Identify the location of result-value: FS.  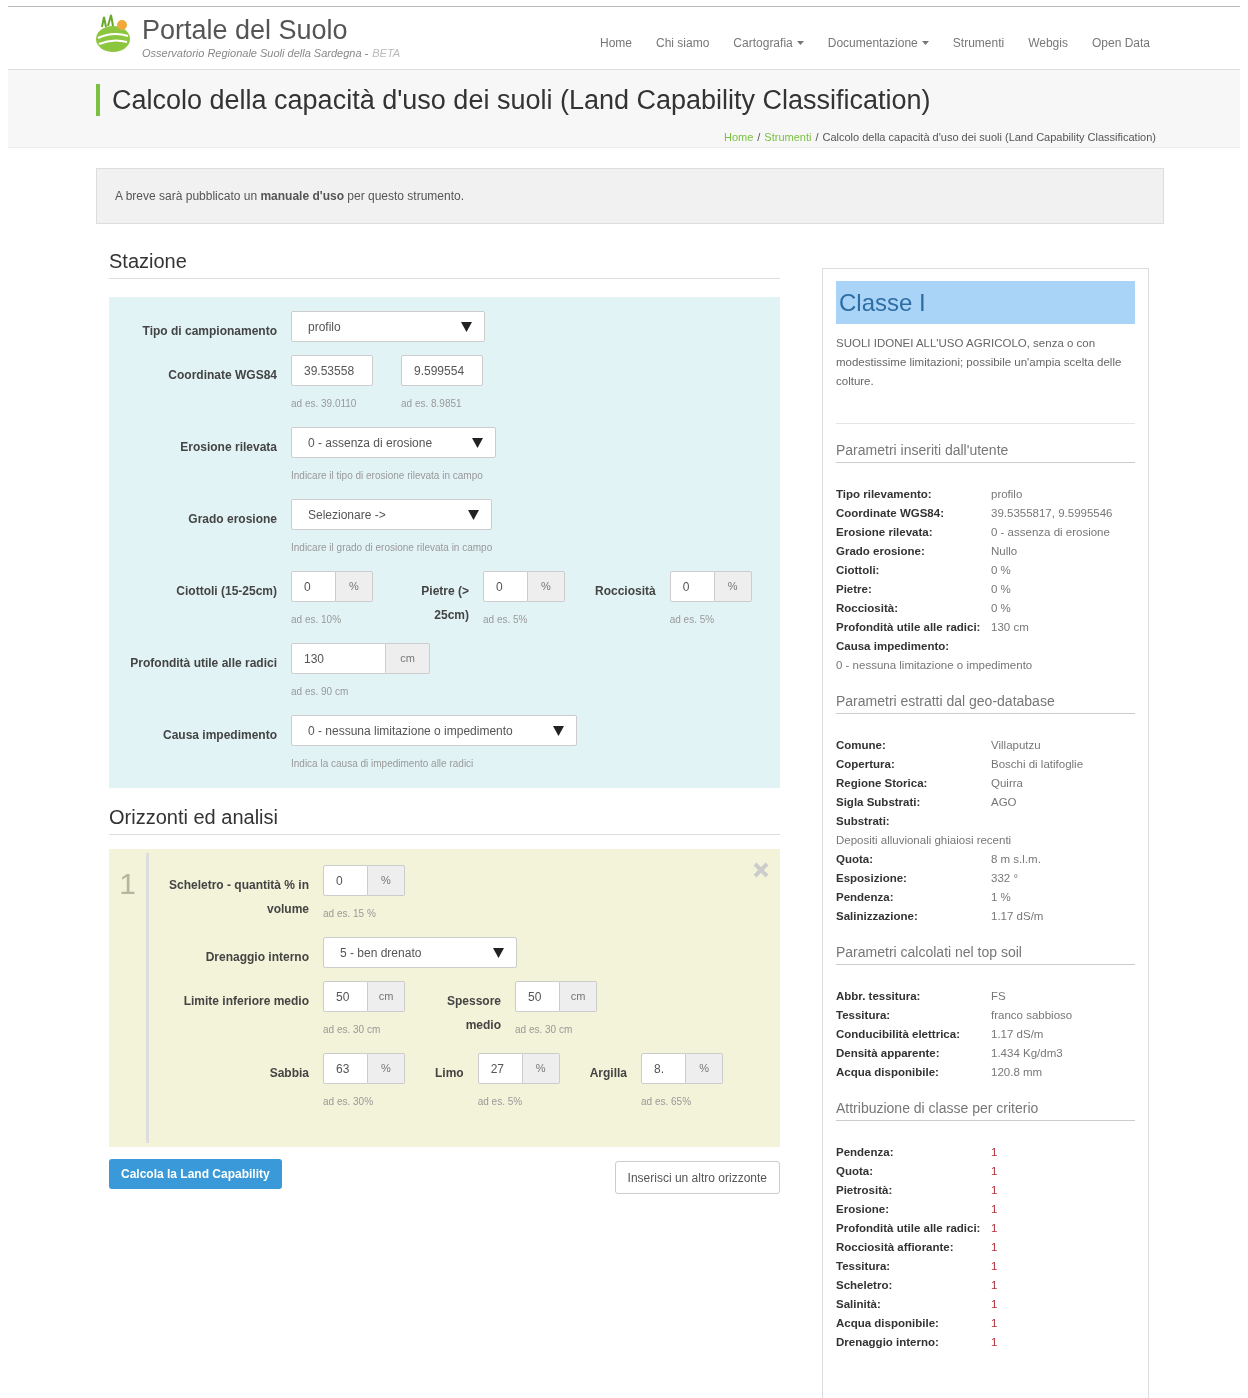
(998, 996).